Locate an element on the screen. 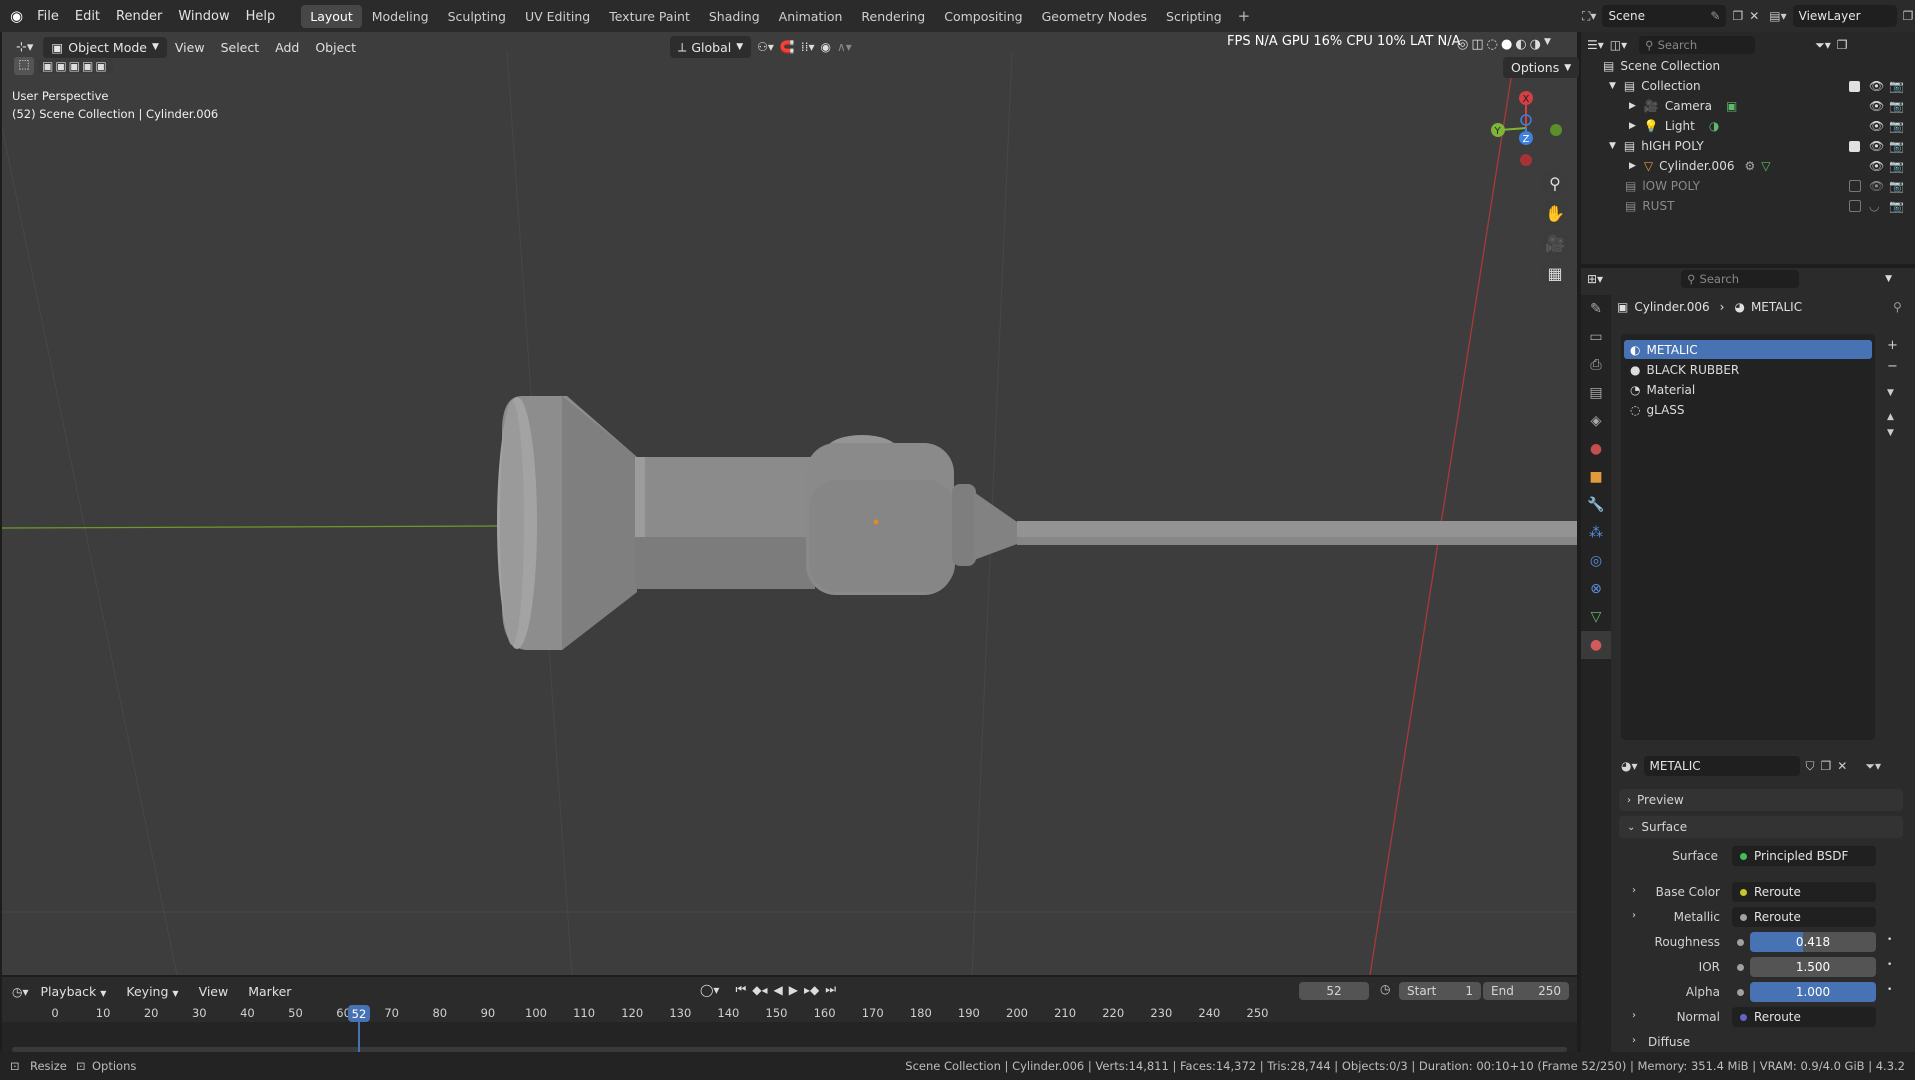 The image size is (1915, 1080). expand-right-icon: ▶ is located at coordinates (1632, 166).